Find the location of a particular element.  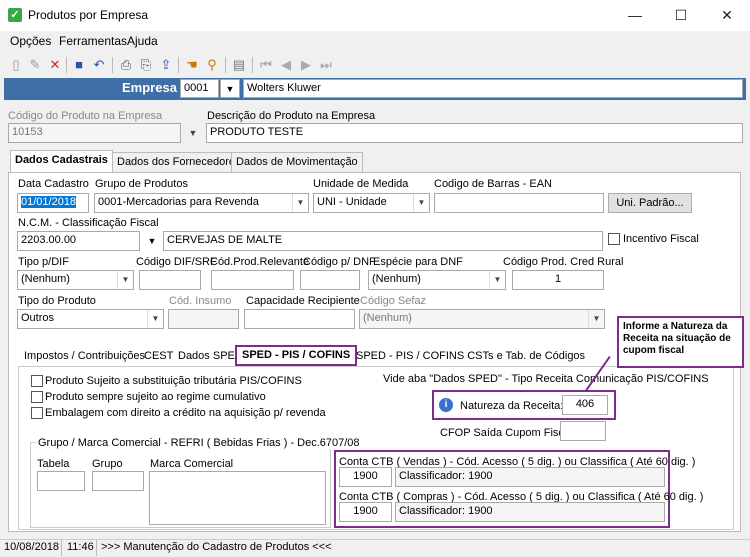

natureza-label: Natureza da Receita: is located at coordinates (512, 406).